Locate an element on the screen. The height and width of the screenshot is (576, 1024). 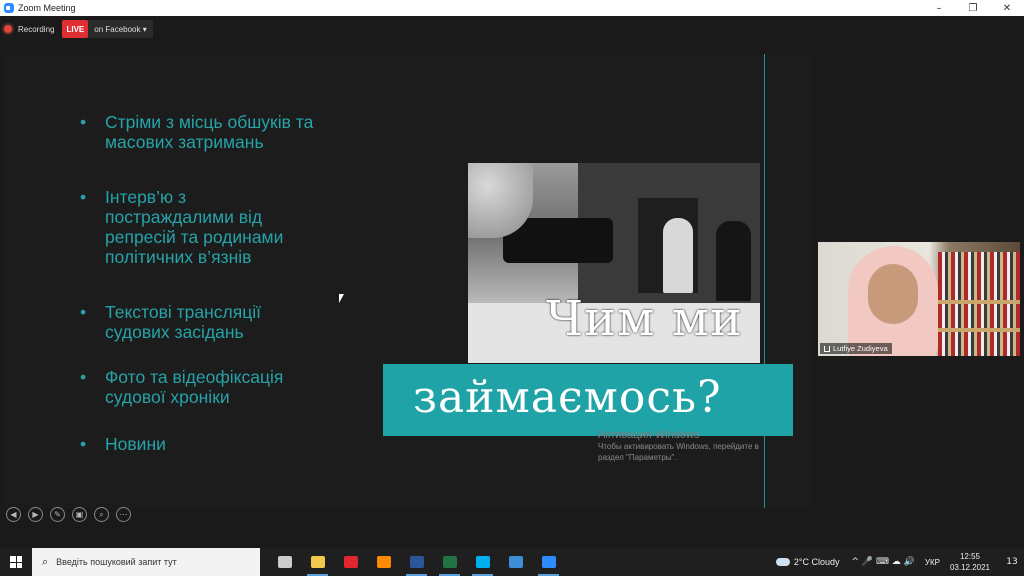
maximize-button: ❐ is located at coordinates (973, 8).